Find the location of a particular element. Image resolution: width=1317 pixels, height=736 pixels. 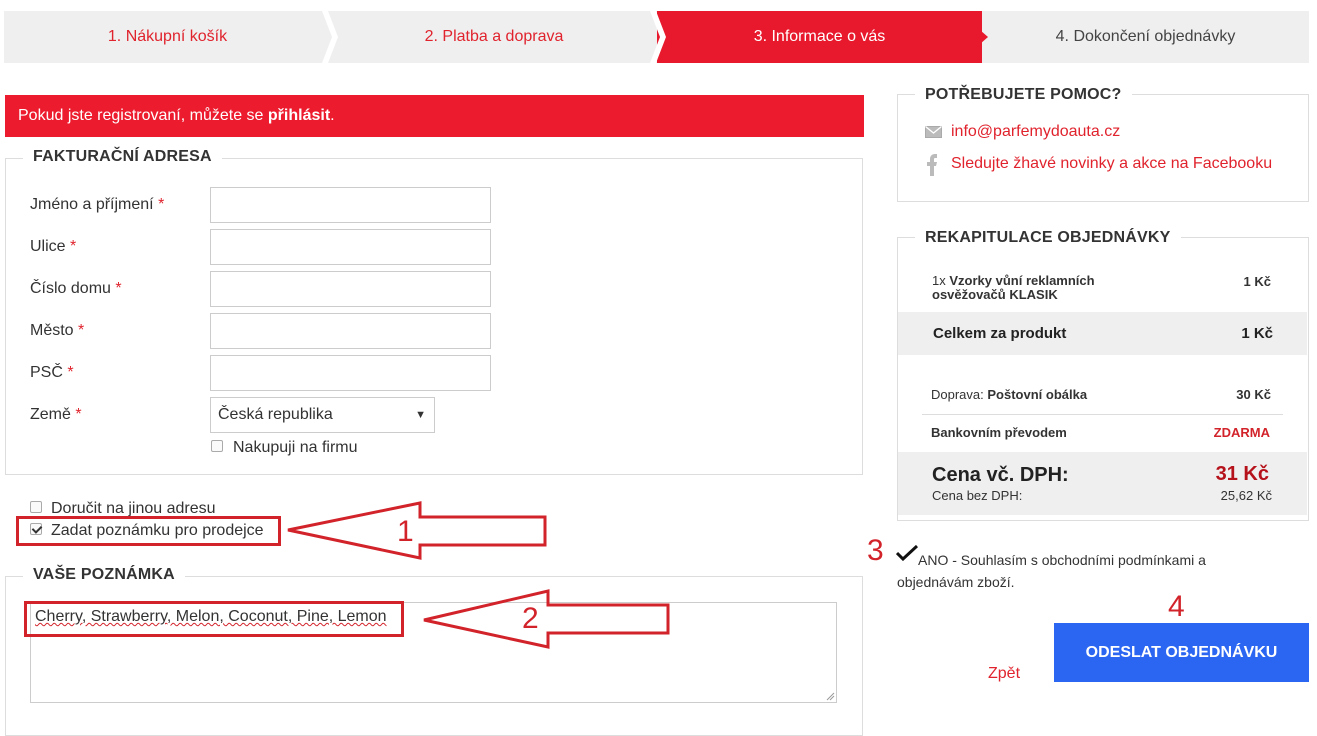

back-link: Zpět is located at coordinates (1004, 674).